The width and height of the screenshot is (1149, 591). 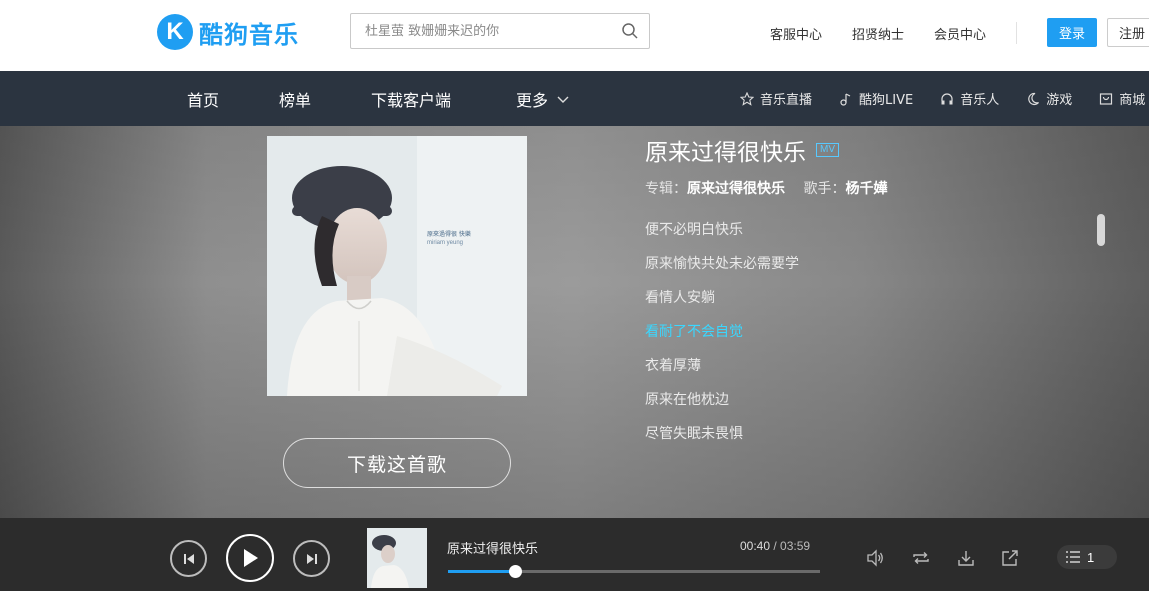 I want to click on nav-main: 首页 榜单 下载客户端 更多, so click(x=378, y=98).